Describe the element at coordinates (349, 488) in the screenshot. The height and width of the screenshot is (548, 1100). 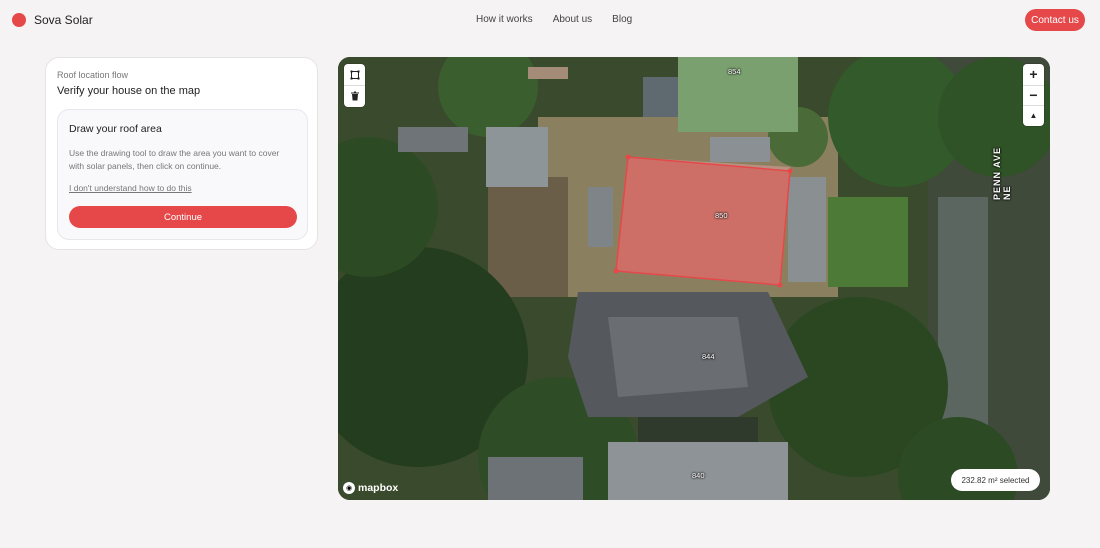
I see `mapbox-logo-icon: ◉` at that location.